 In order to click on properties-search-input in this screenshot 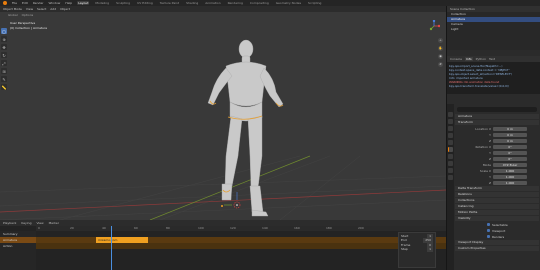, I will do `click(497, 109)`.